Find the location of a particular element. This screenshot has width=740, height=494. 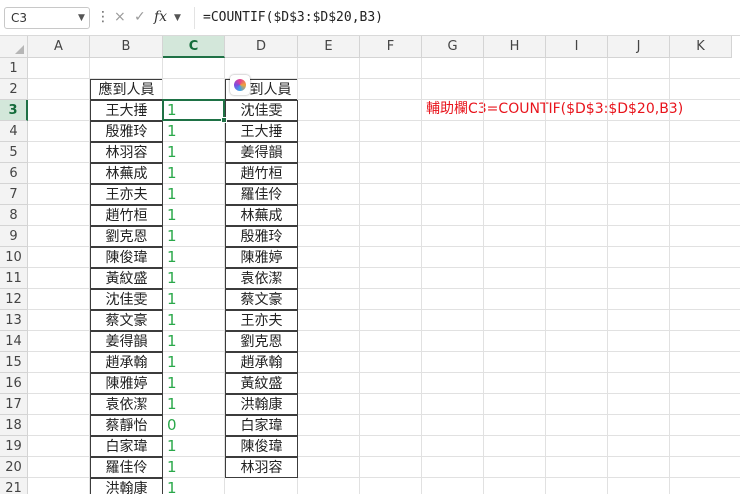

cell-b3: 王大捶 is located at coordinates (126, 110).